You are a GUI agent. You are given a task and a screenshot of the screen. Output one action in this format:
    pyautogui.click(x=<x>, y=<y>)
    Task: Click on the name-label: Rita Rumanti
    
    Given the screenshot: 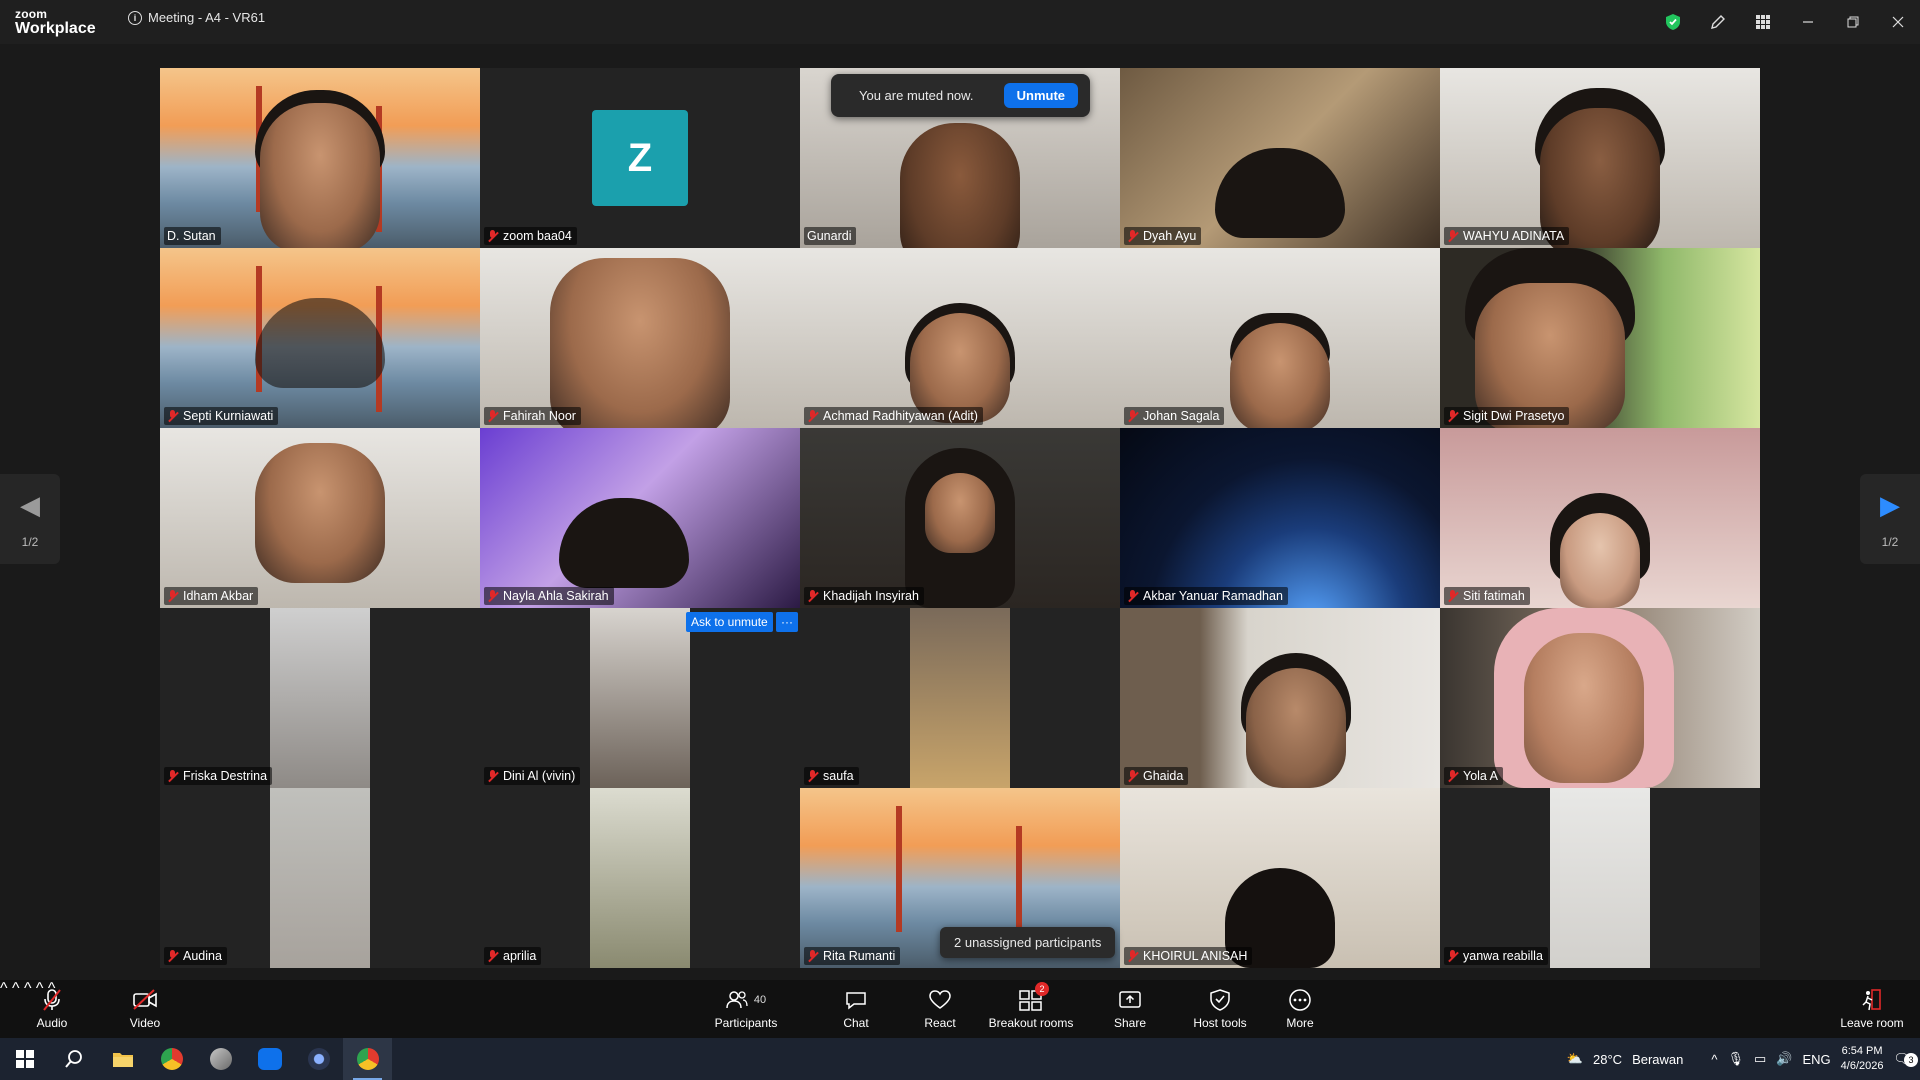 What is the action you would take?
    pyautogui.click(x=852, y=956)
    